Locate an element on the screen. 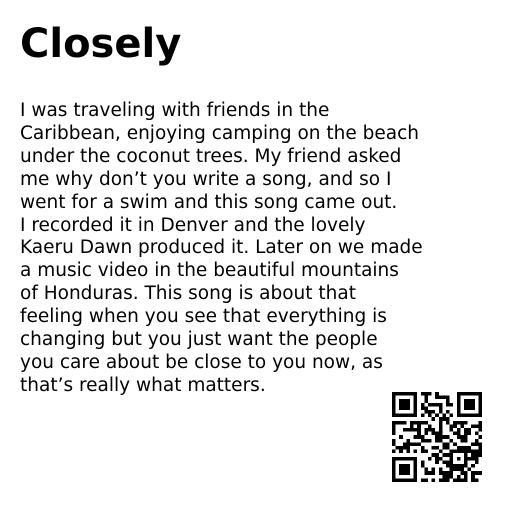 Image resolution: width=512 pixels, height=512 pixels. description-line: Kaeru Dawn produced it. Later on we made is located at coordinates (221, 248).